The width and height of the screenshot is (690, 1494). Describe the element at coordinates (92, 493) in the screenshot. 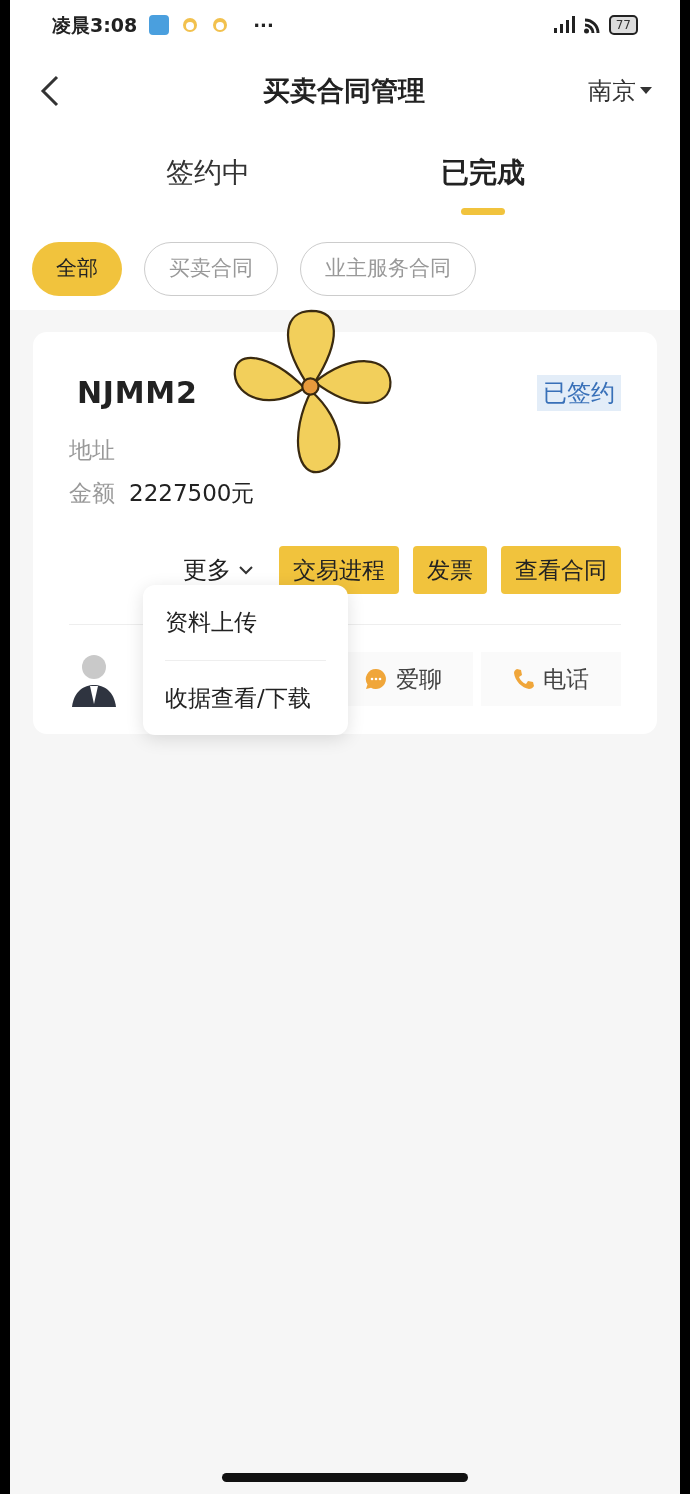

I see `field-label: 金额` at that location.